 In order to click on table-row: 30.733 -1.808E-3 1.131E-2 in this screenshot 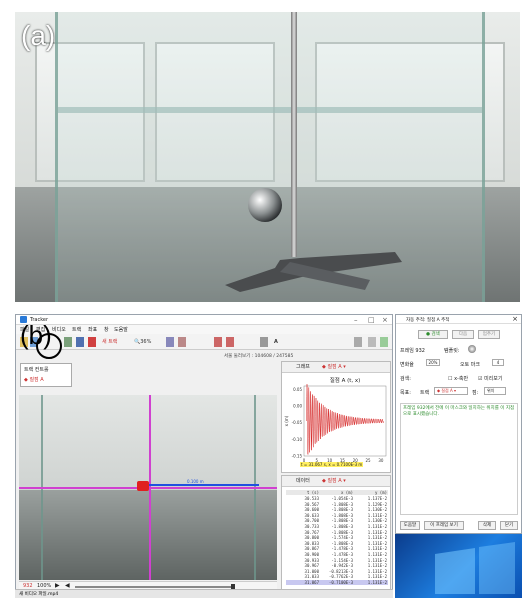, I will do `click(337, 526)`.